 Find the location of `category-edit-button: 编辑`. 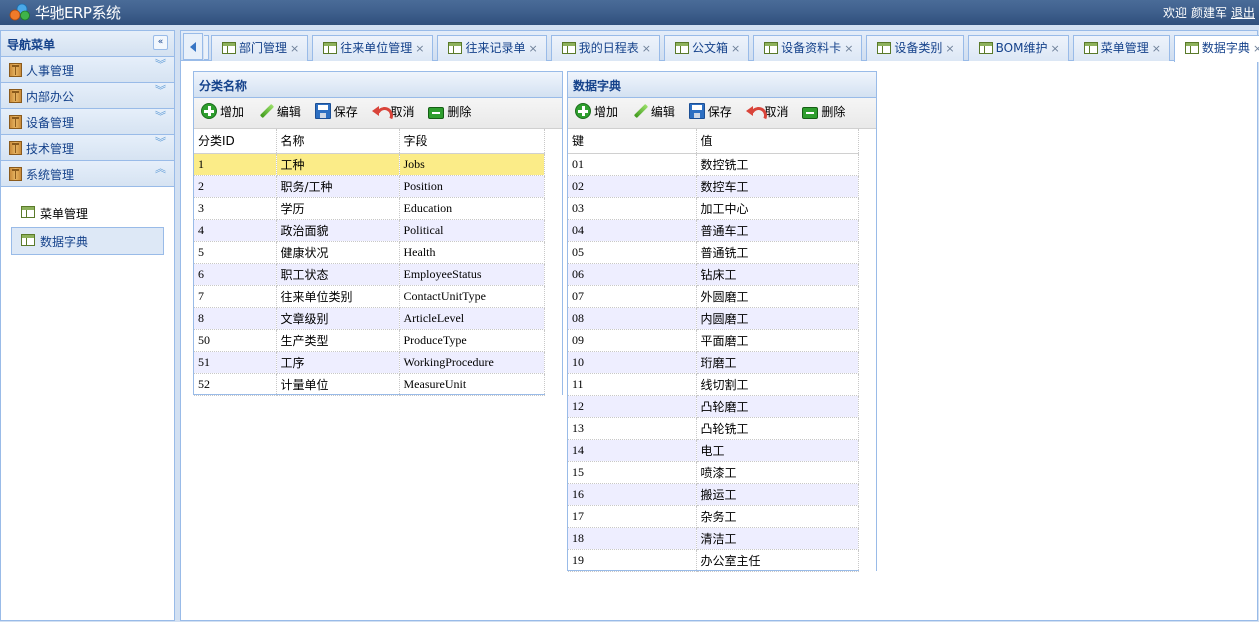

category-edit-button: 编辑 is located at coordinates (279, 113).